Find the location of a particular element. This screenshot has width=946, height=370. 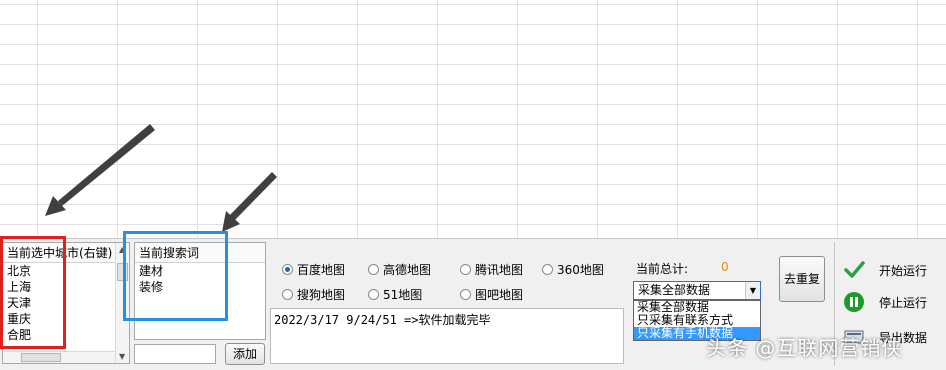

radio-label: 腾讯地图 is located at coordinates (499, 270).